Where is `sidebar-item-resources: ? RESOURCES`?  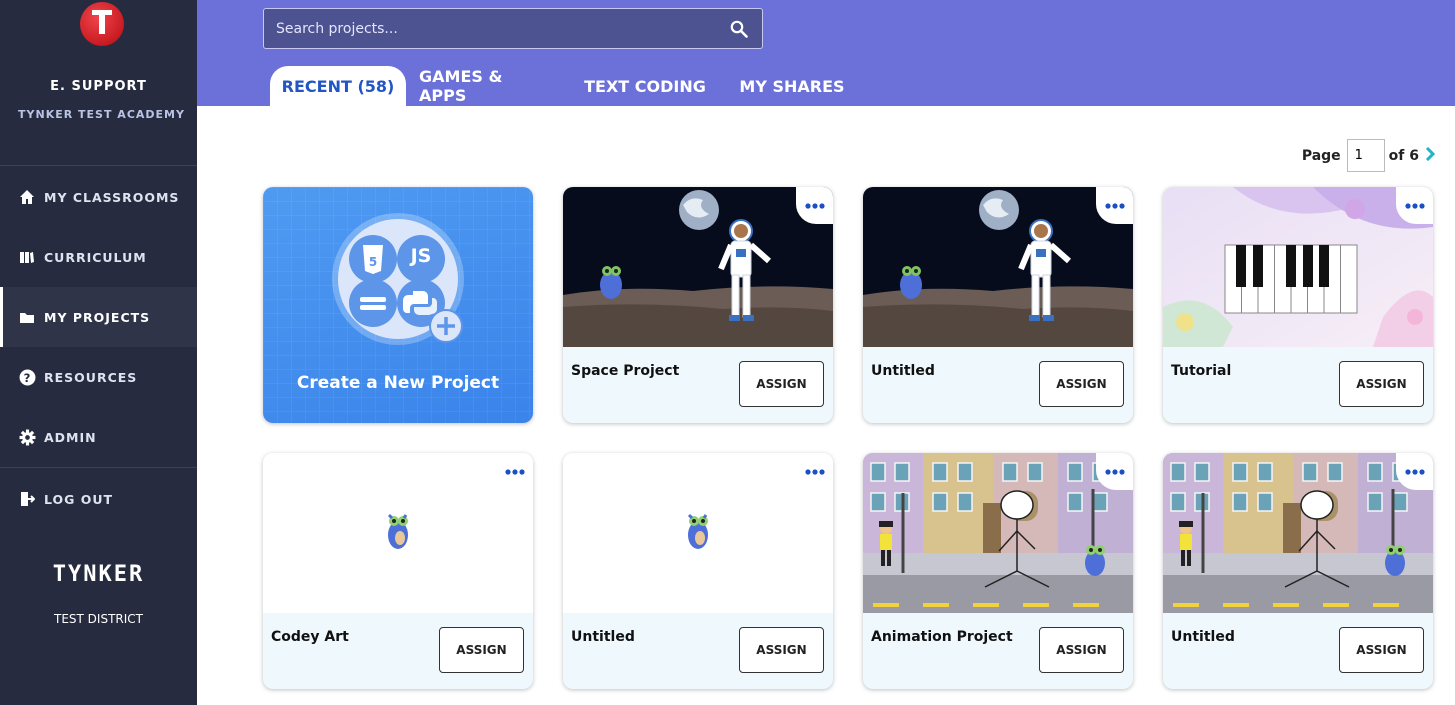 sidebar-item-resources: ? RESOURCES is located at coordinates (98, 377).